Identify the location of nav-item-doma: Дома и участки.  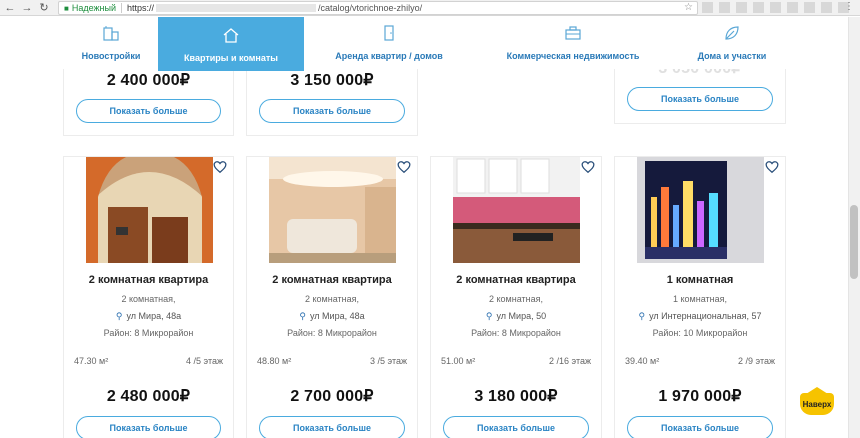
(732, 43).